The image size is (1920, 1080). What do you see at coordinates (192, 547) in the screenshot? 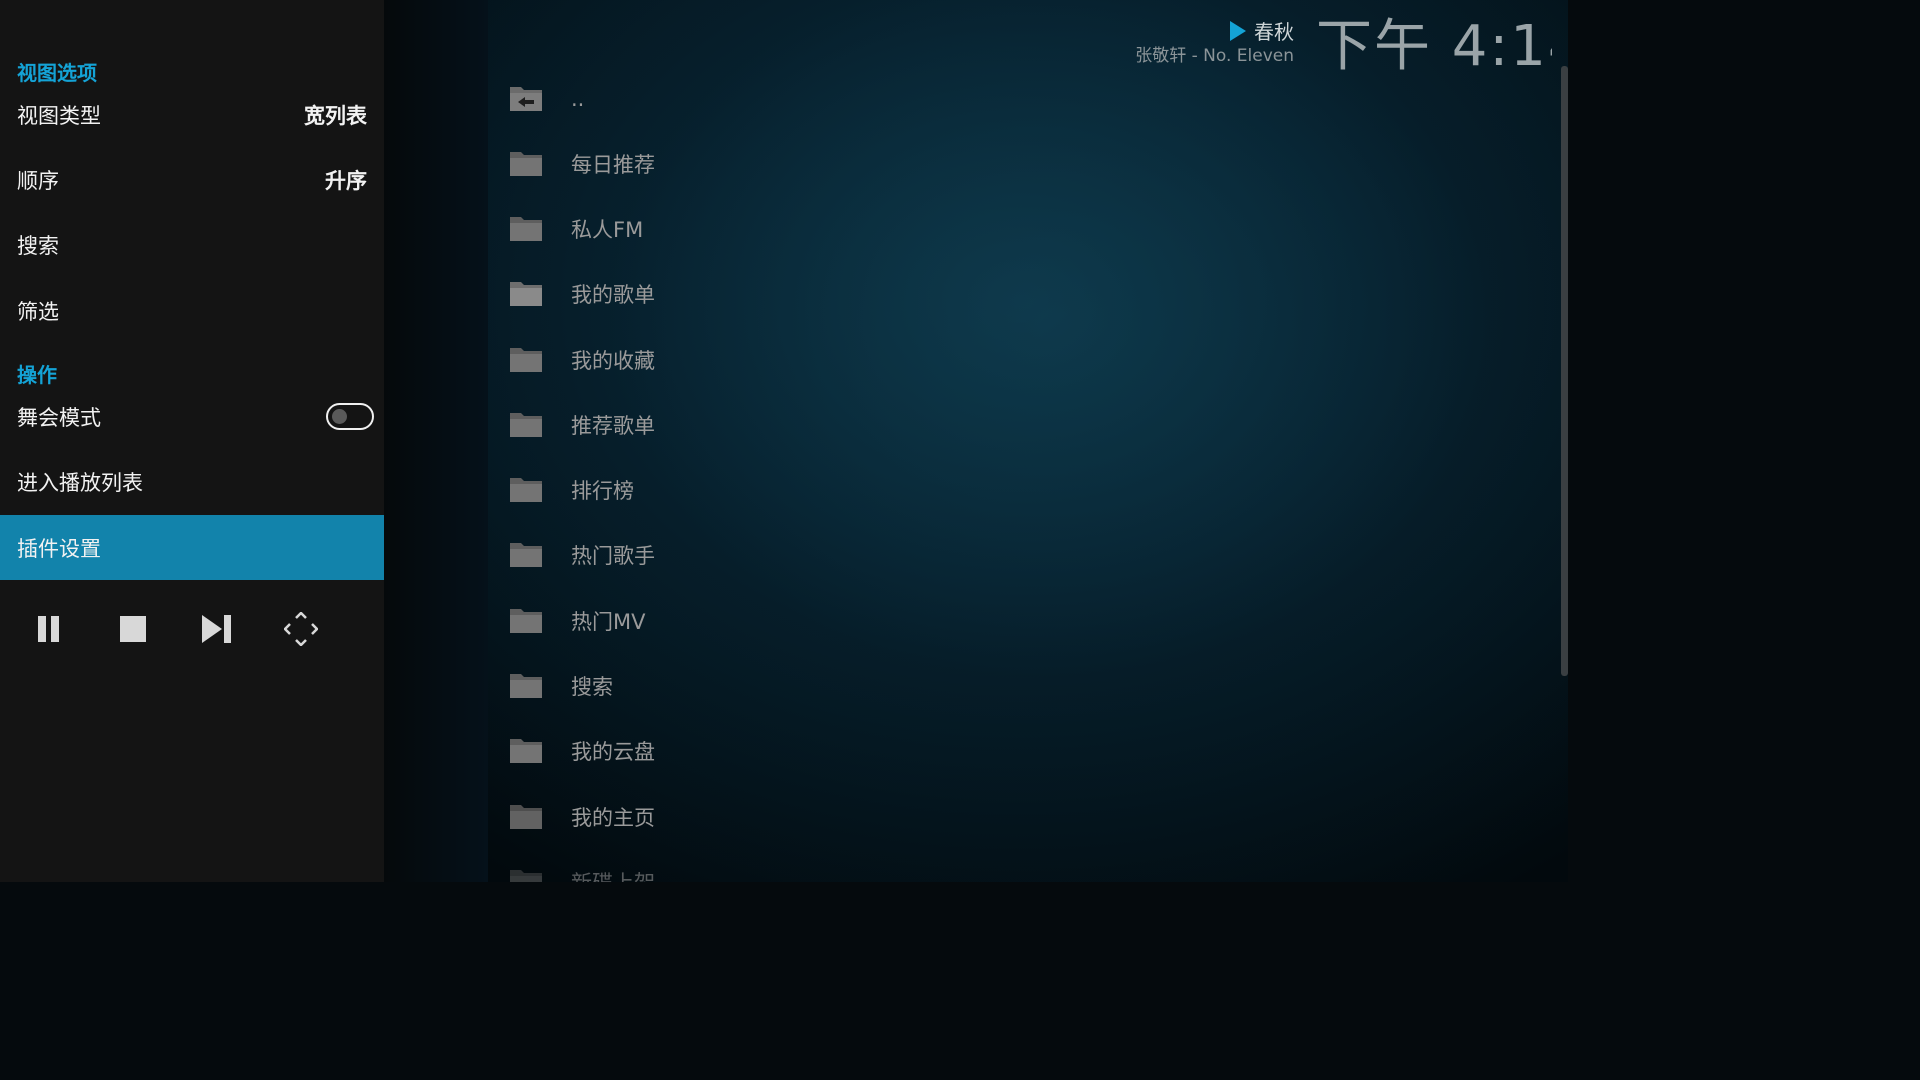
I see `addon-settings-button: 插件设置` at bounding box center [192, 547].